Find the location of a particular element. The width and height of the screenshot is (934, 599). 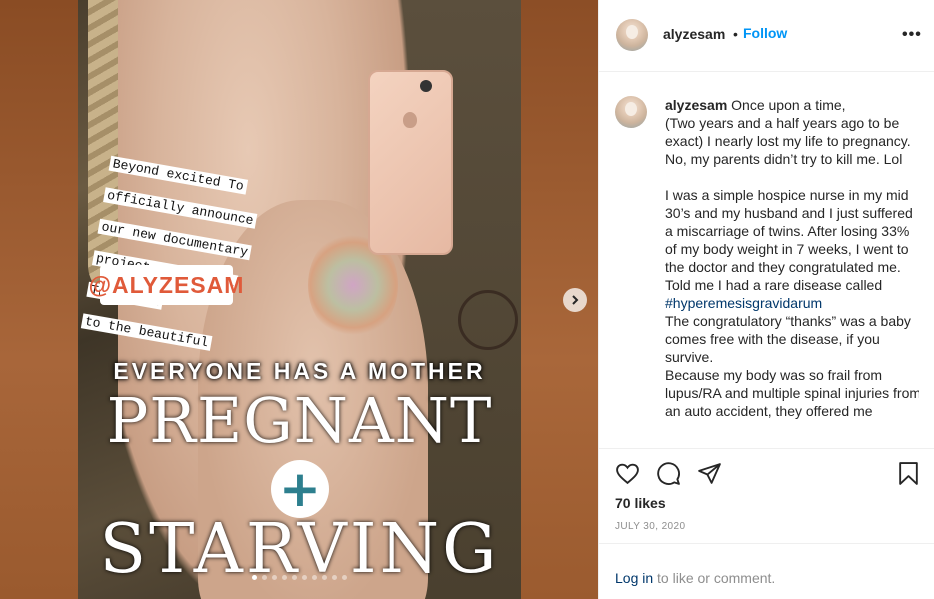

note-line: to the beautiful is located at coordinates (146, 332).